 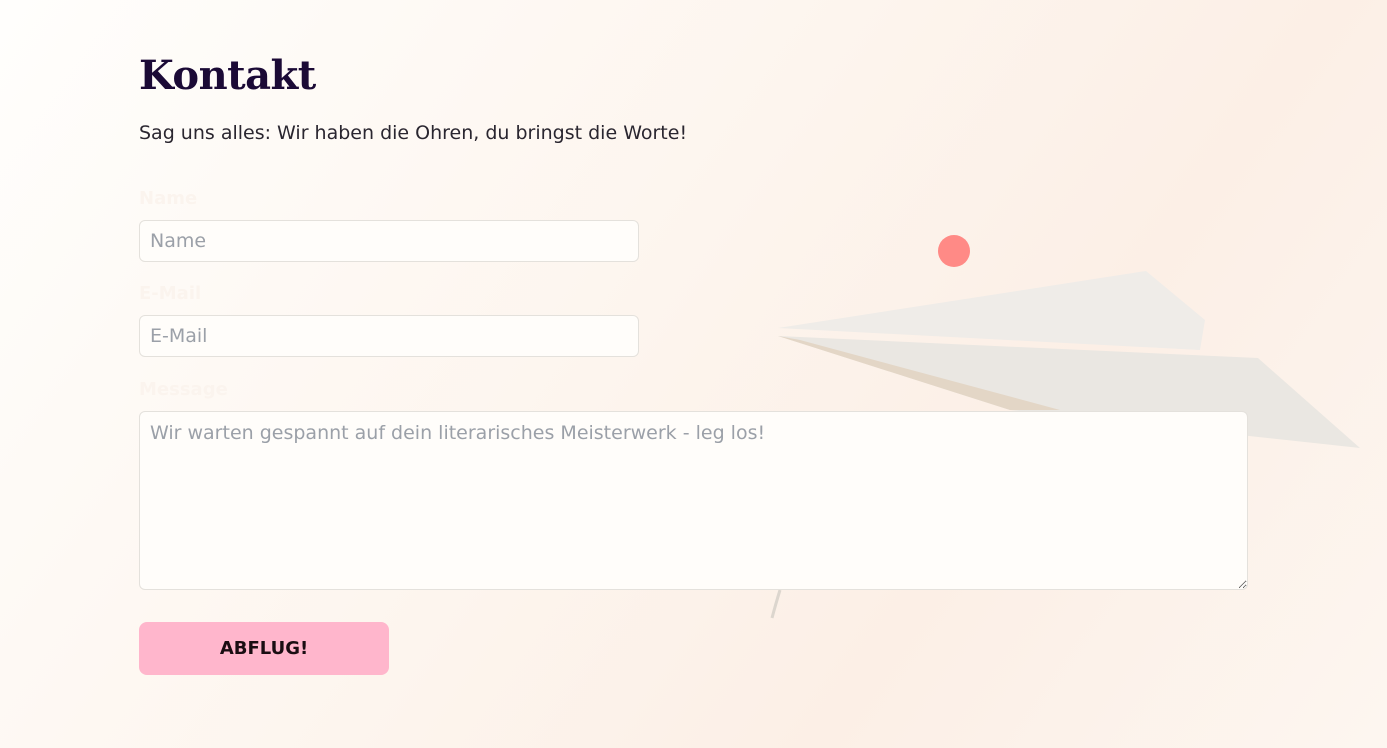 I want to click on email-label: E-Mail, so click(x=170, y=293).